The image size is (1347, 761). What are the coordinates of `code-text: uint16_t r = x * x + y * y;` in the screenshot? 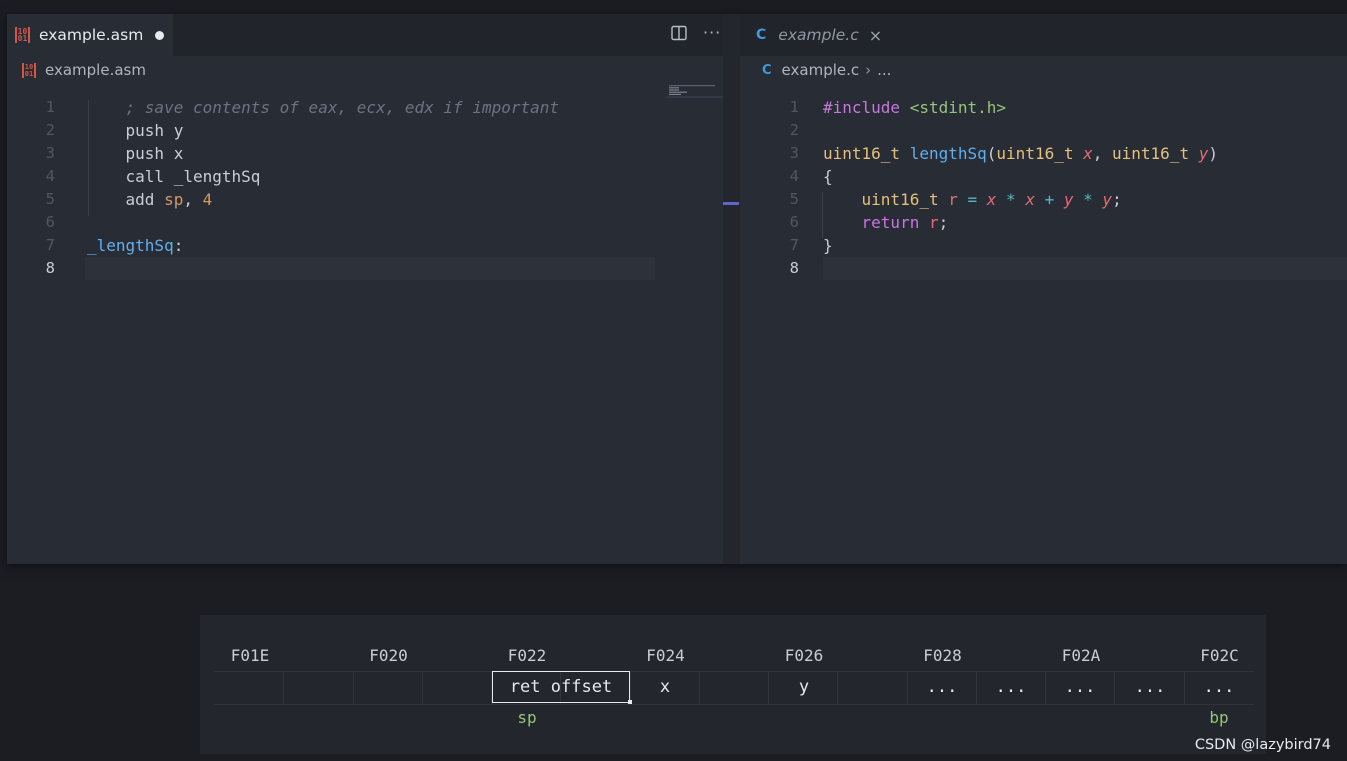 It's located at (972, 199).